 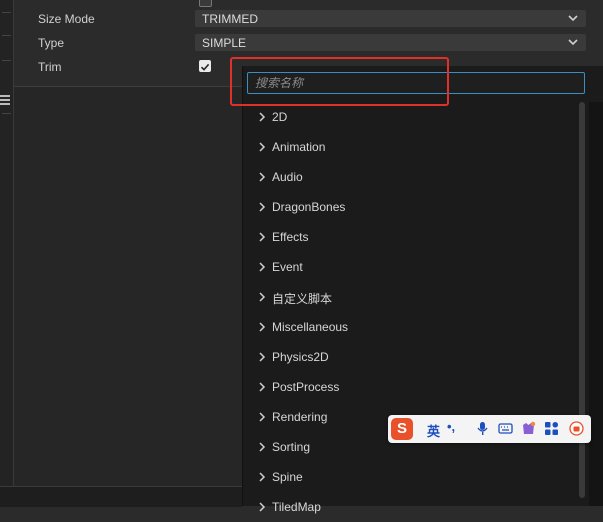 I want to click on grid-icon, so click(x=551, y=428).